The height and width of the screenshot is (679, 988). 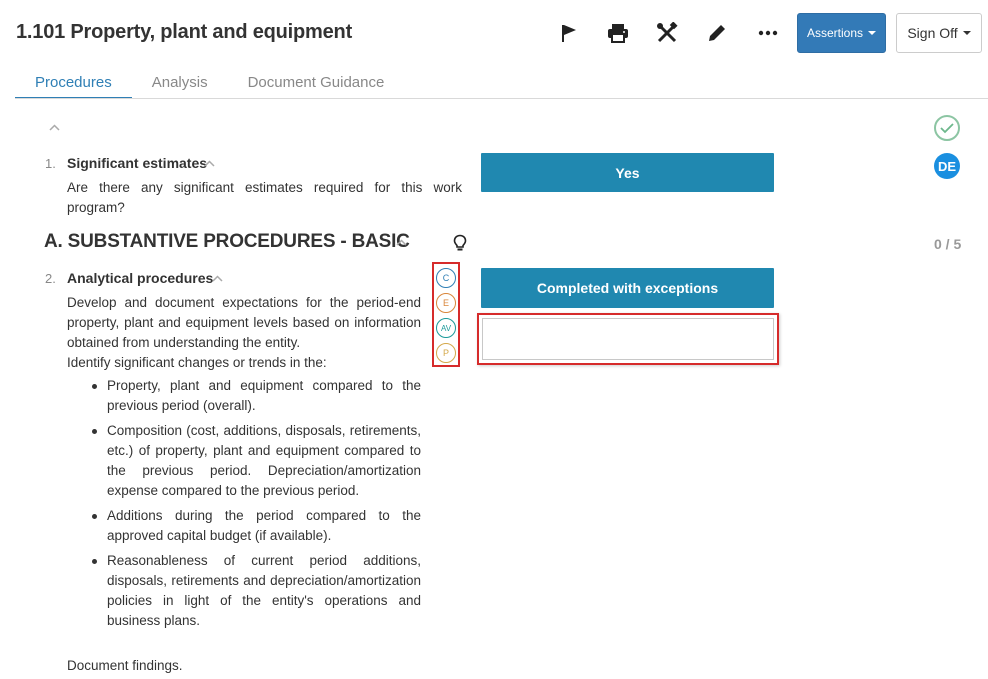 I want to click on more-options-icon, so click(x=768, y=33).